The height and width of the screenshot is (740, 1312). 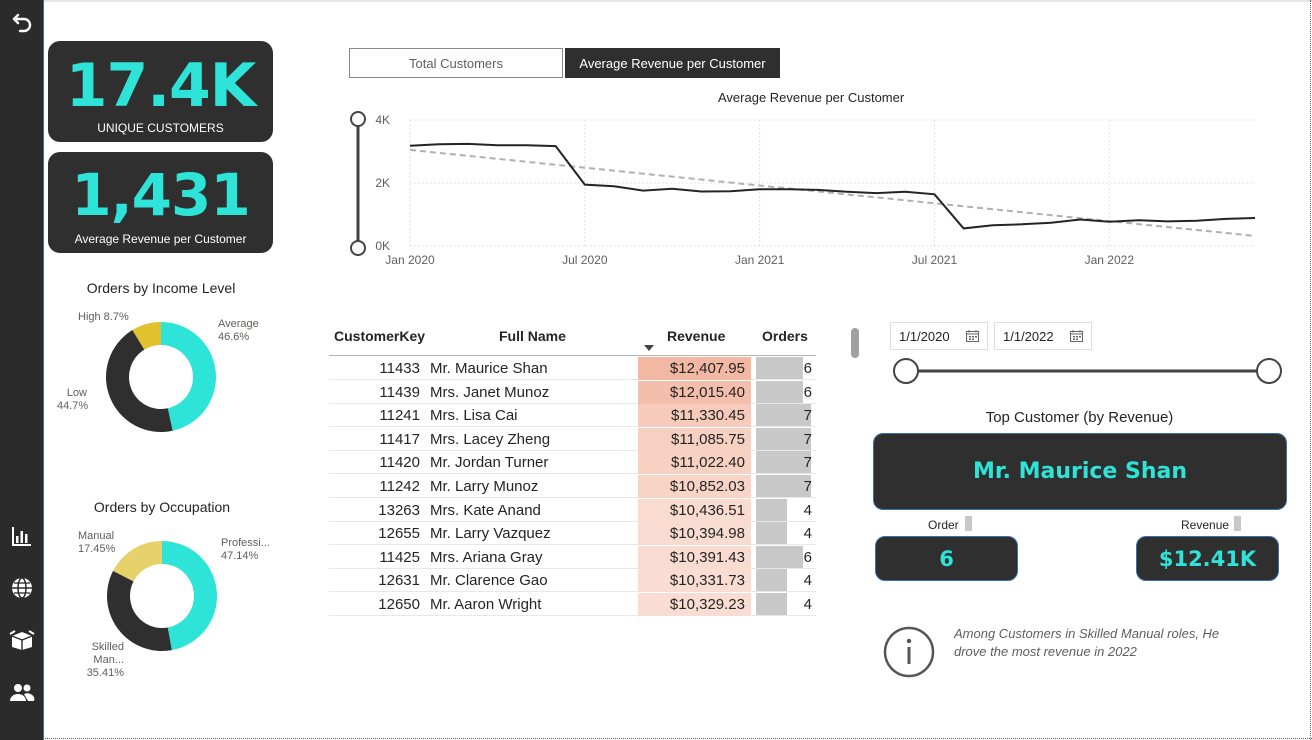 I want to click on occupation-professional-label: Professi... 47.14%, so click(x=245, y=549).